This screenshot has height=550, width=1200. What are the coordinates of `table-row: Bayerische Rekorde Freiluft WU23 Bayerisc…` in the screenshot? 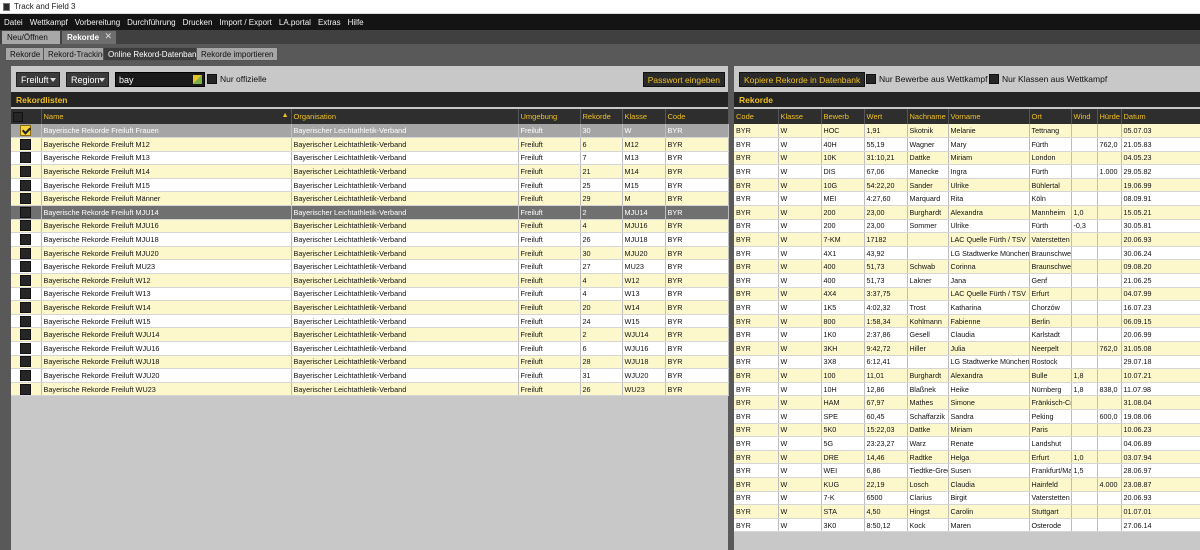 It's located at (370, 389).